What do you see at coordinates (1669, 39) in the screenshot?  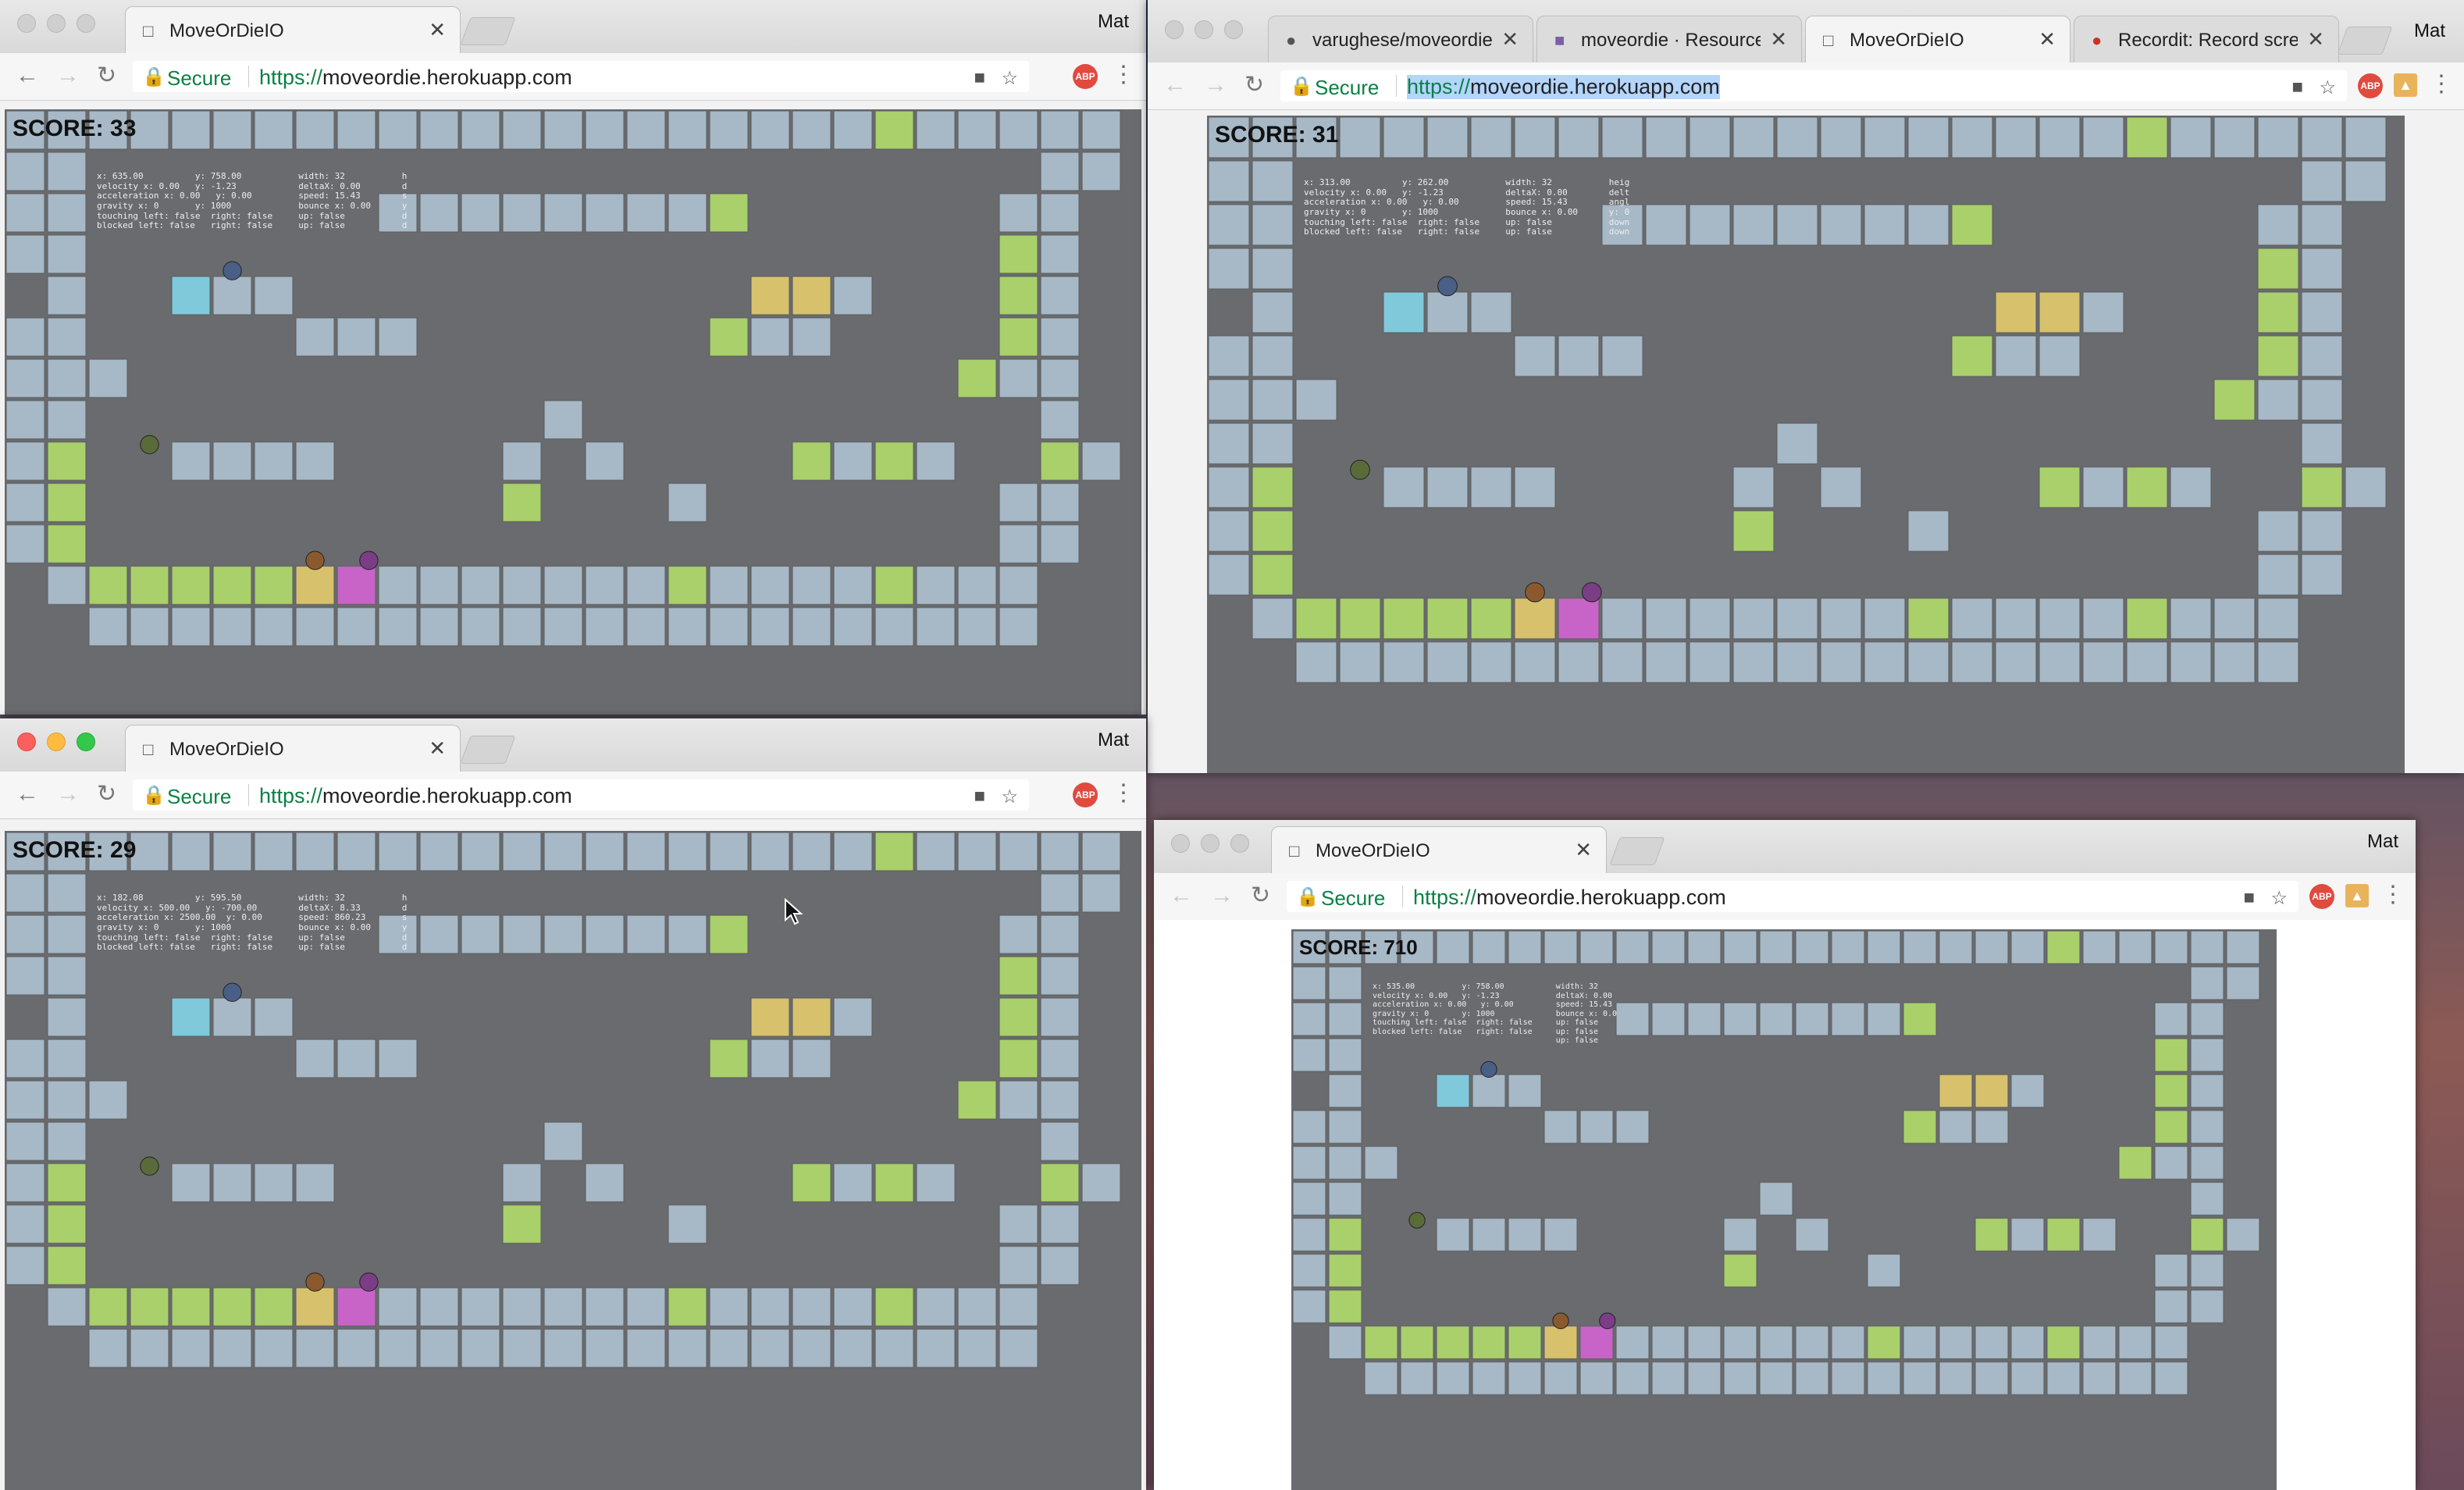 I see `tab-heroku: ■ moveordie · Resource ✕` at bounding box center [1669, 39].